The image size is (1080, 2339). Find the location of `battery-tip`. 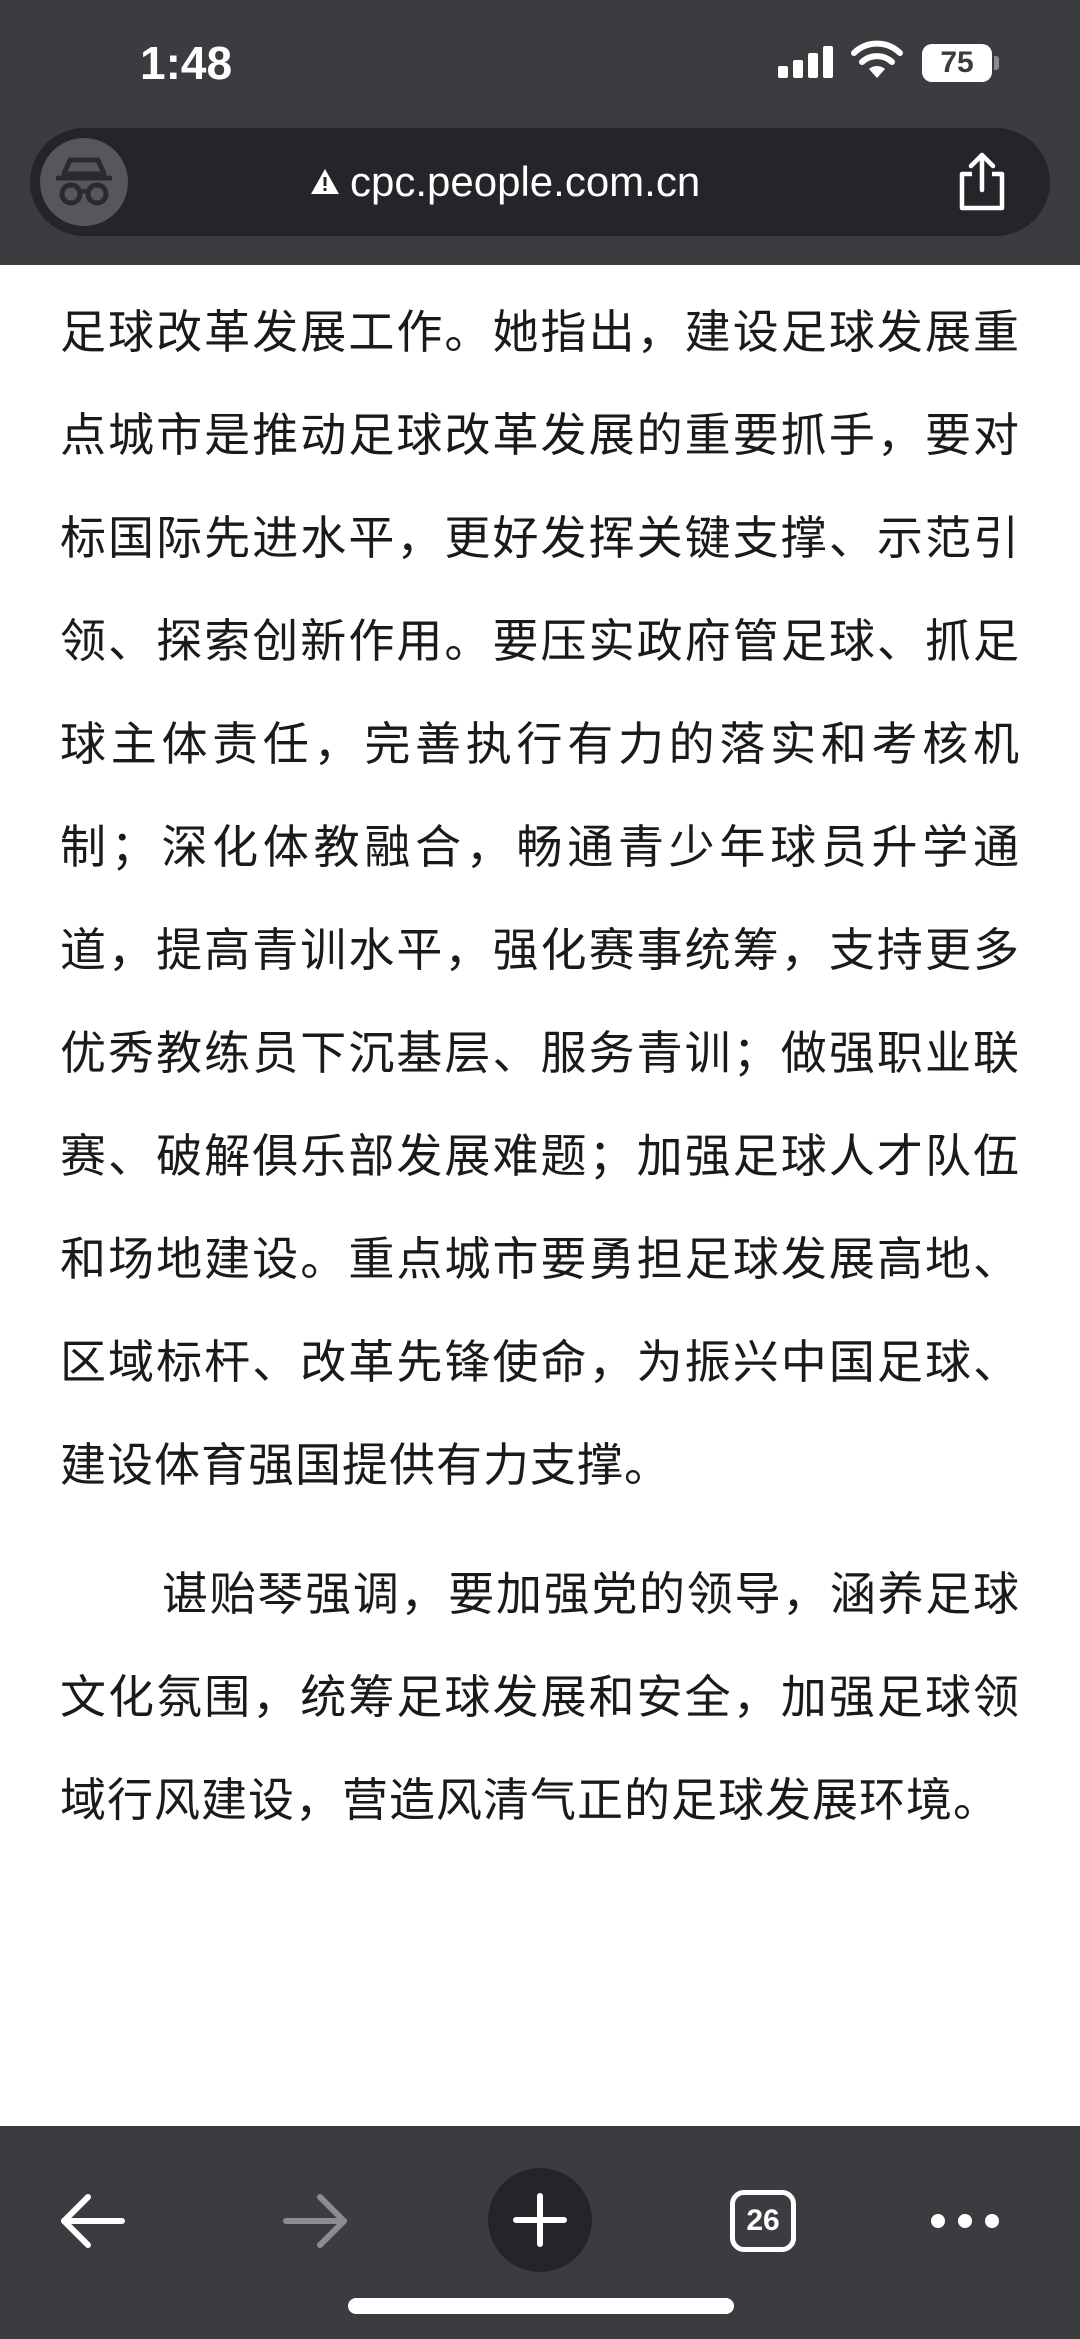

battery-tip is located at coordinates (996, 63).